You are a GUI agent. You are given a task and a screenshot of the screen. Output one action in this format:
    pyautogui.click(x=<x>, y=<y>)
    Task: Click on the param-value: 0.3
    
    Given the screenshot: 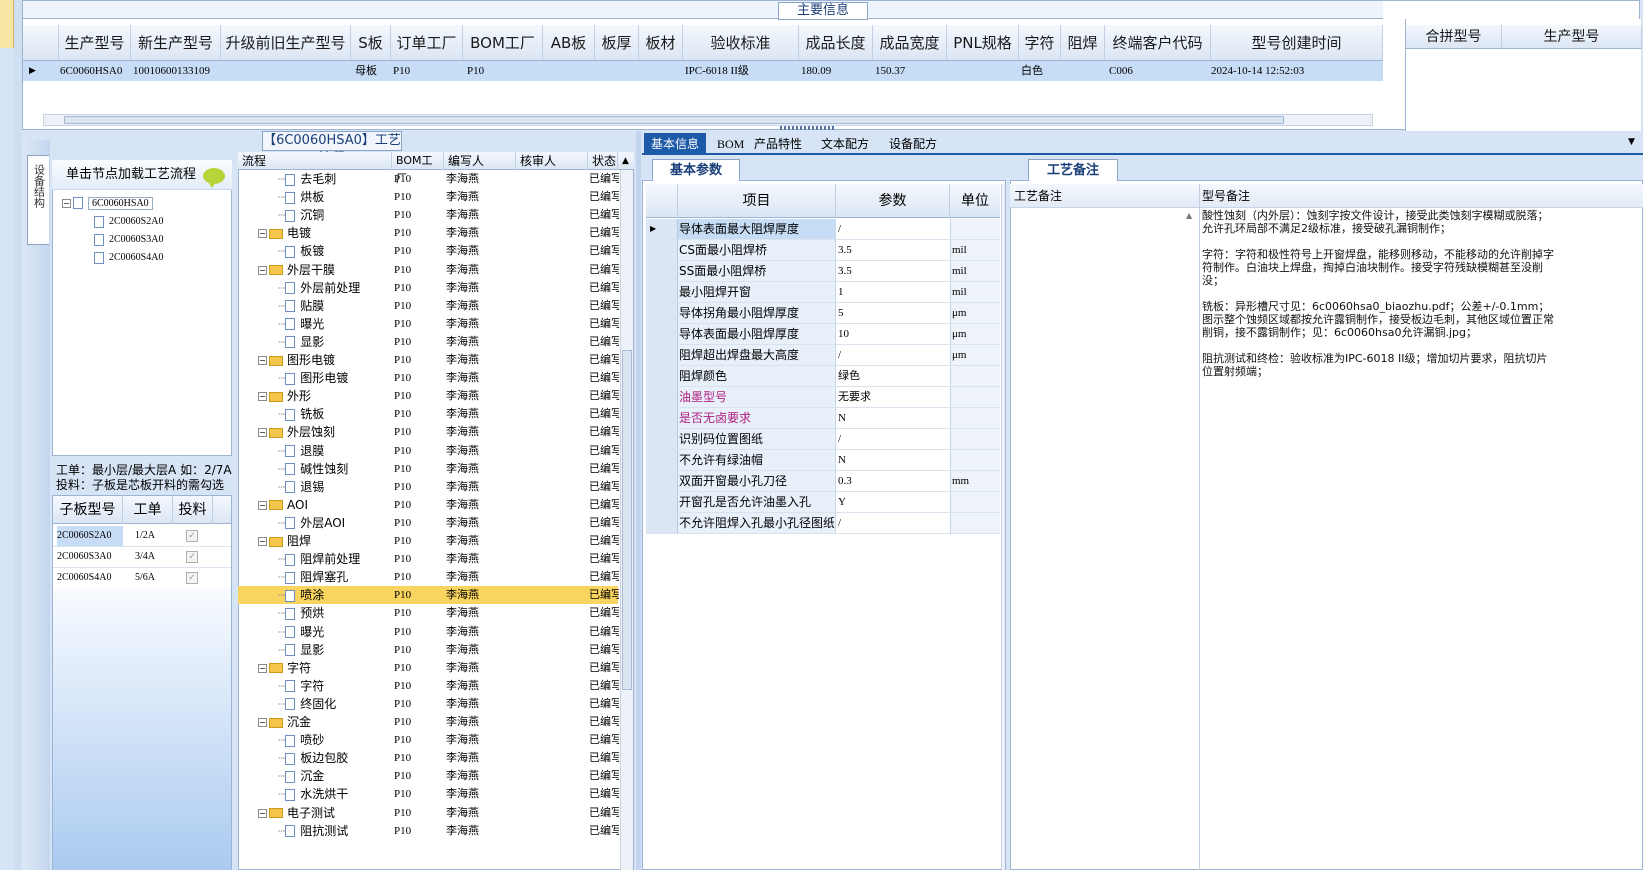 What is the action you would take?
    pyautogui.click(x=845, y=481)
    